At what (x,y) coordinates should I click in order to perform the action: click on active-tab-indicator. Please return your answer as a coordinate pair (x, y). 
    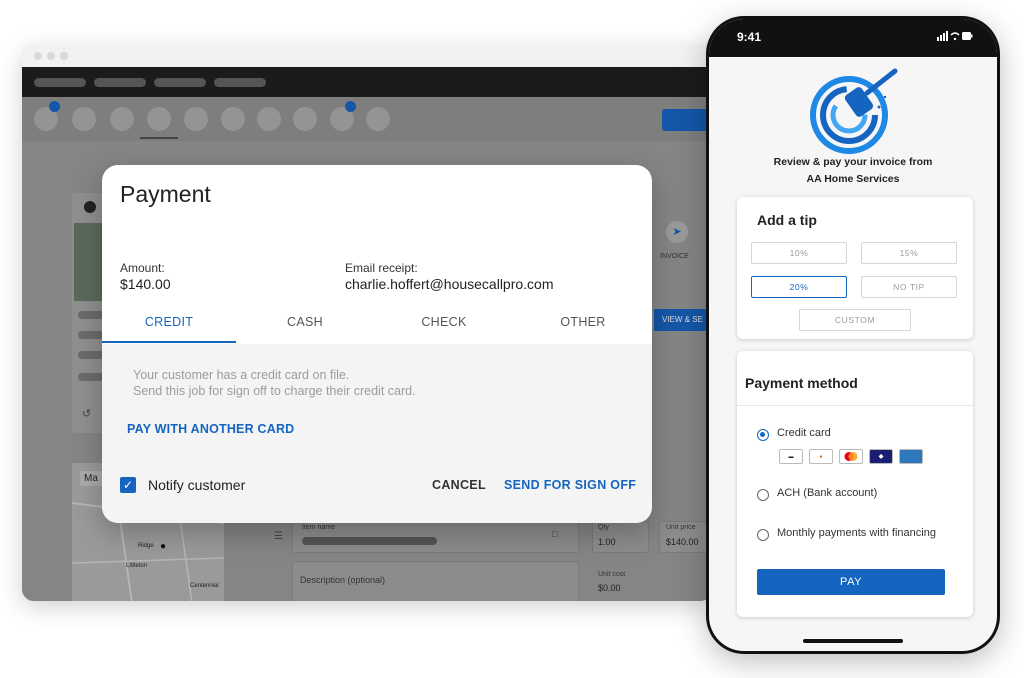
    Looking at the image, I should click on (169, 342).